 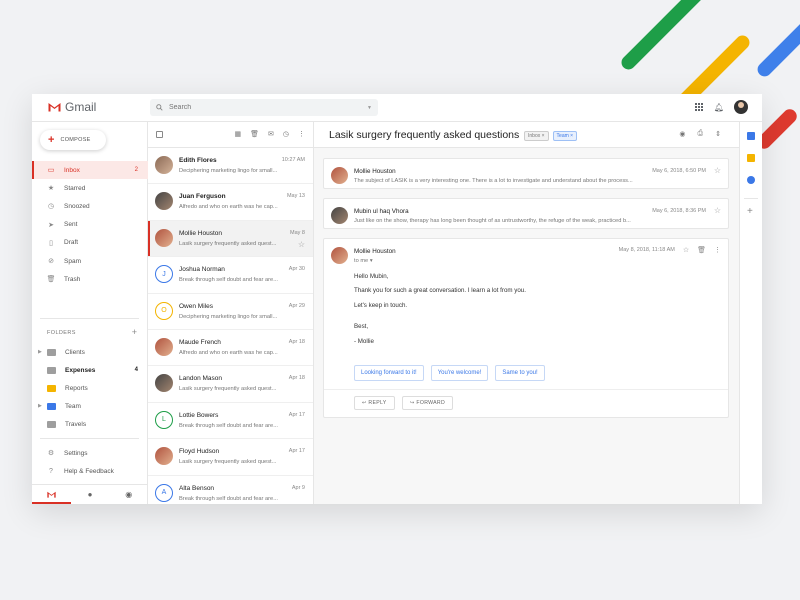 I want to click on sidebar-item-sent: ➤ Sent, so click(x=90, y=225).